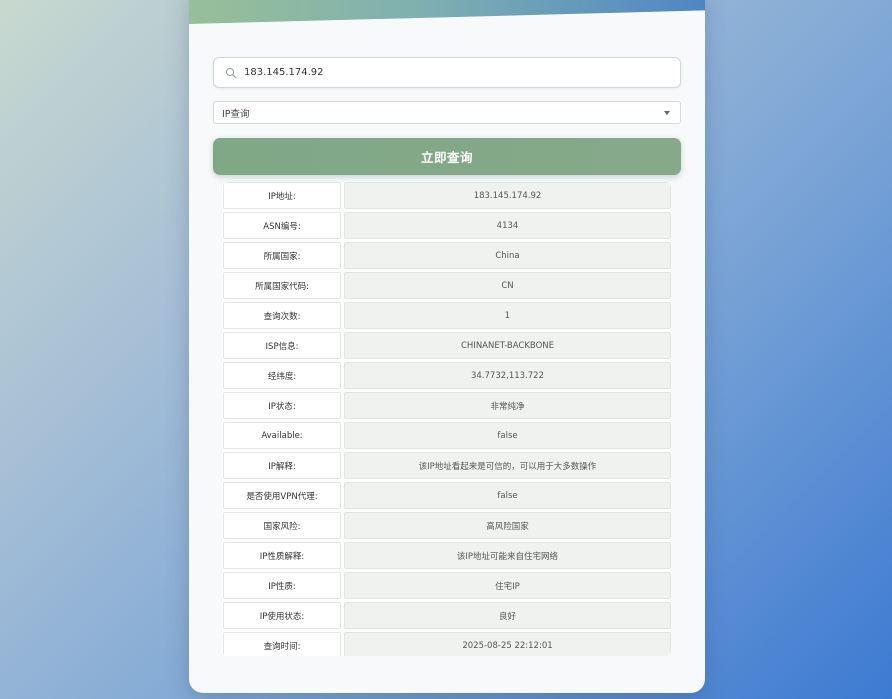 Image resolution: width=892 pixels, height=699 pixels. Describe the element at coordinates (507, 195) in the screenshot. I see `result-value: 183.145.174.92` at that location.